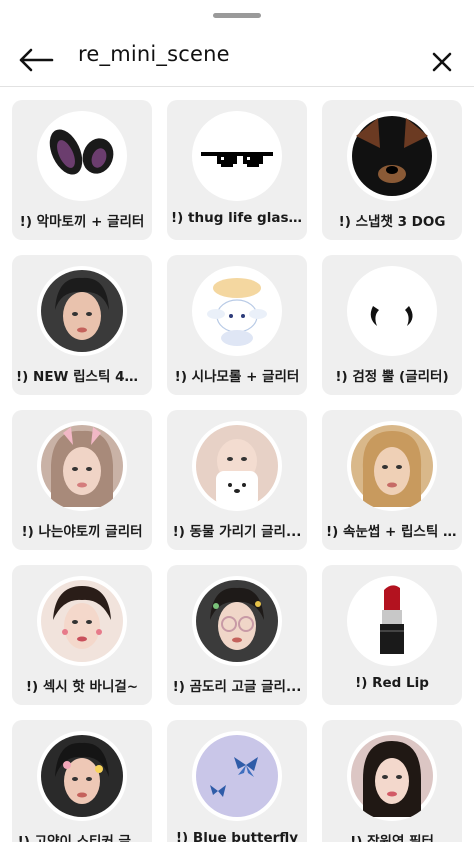  What do you see at coordinates (392, 683) in the screenshot?
I see `effect-label: !) Red Lip` at bounding box center [392, 683].